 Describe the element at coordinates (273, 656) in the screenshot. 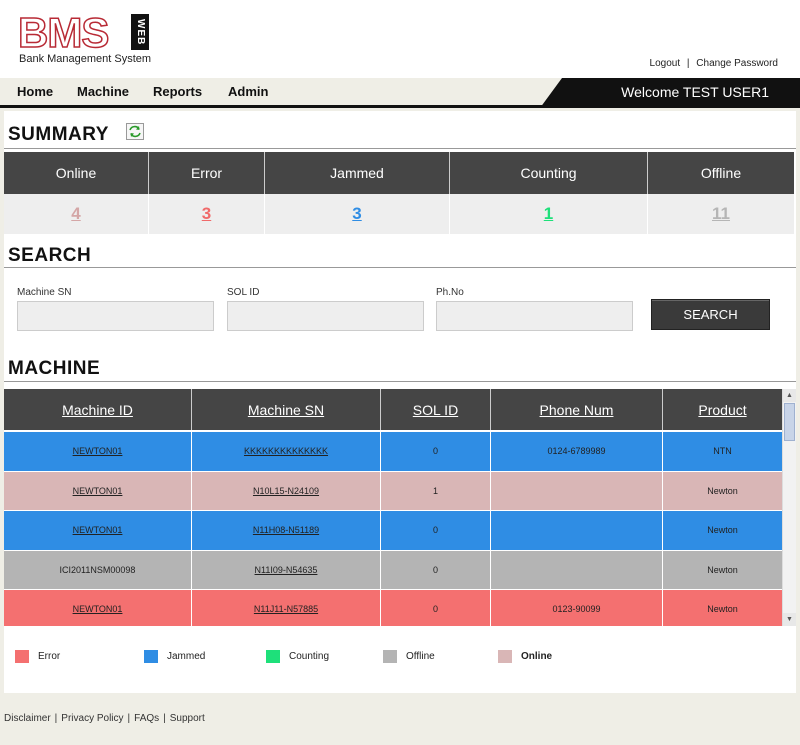

I see `legend-counting-swatch` at that location.